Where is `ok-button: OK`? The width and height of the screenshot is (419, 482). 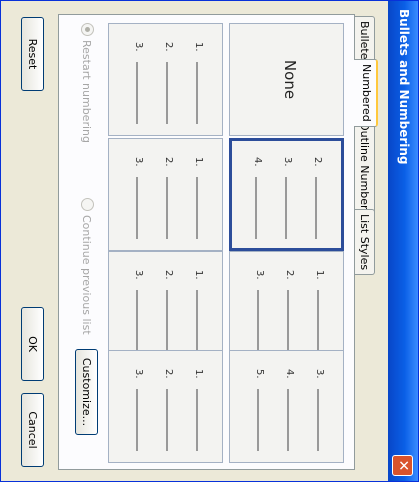 ok-button: OK is located at coordinates (32, 344).